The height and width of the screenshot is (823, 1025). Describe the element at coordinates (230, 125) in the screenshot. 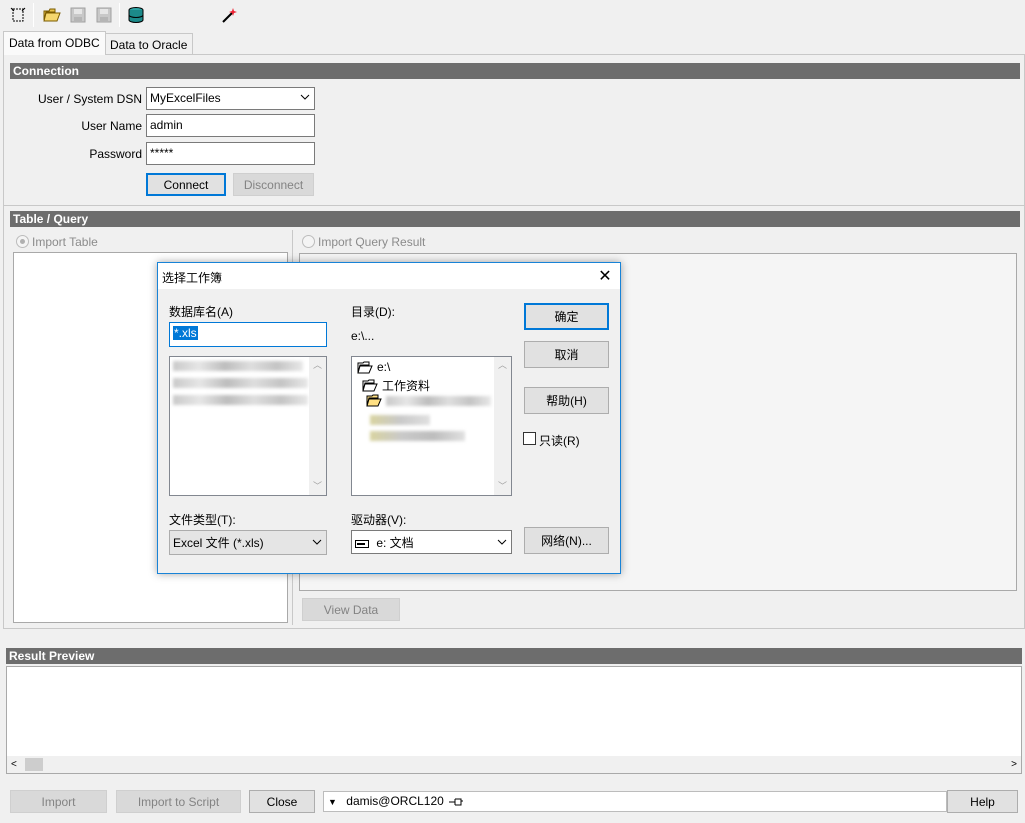

I see `user-name-input: admin` at that location.